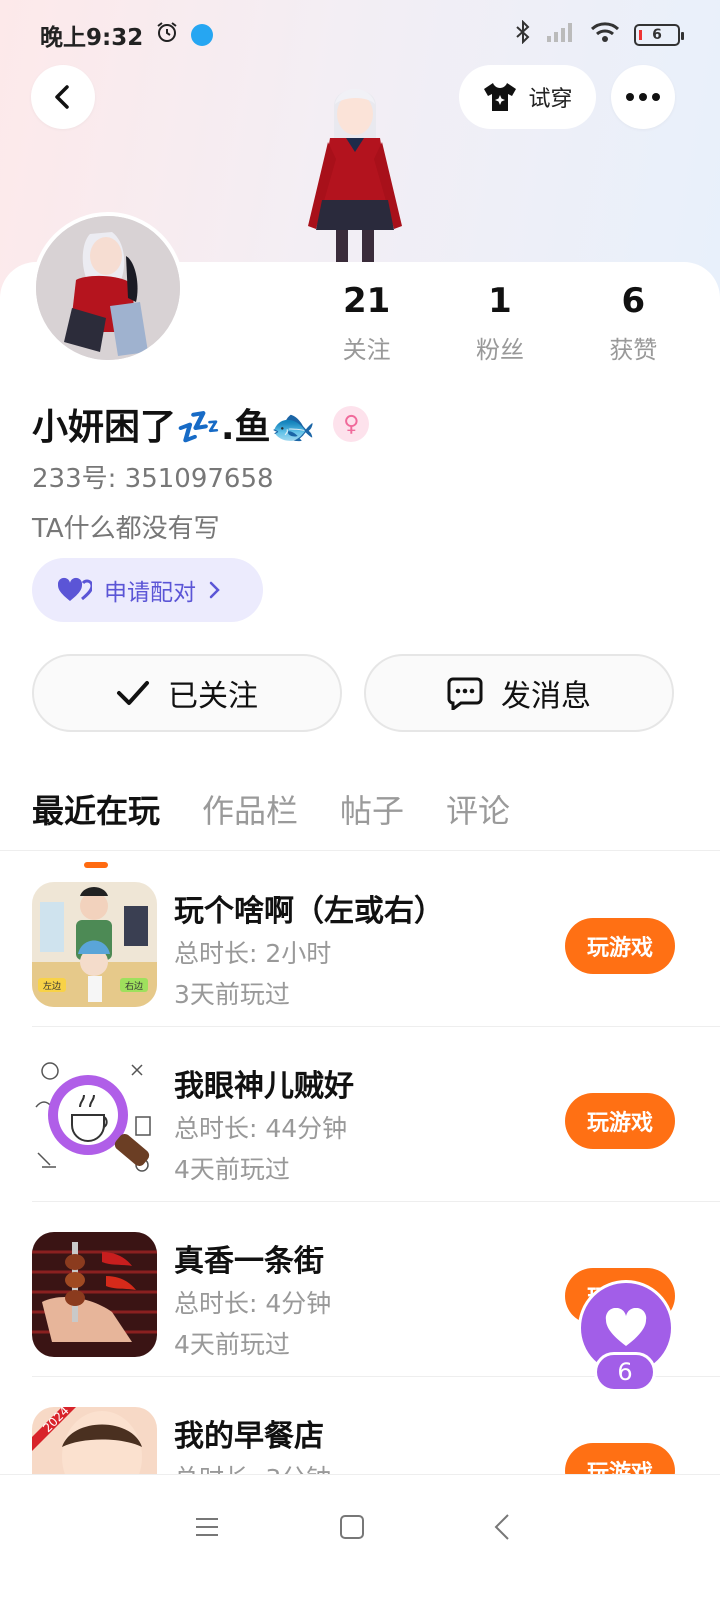 This screenshot has height=1600, width=720. Describe the element at coordinates (153, 476) in the screenshot. I see `profile-id: 233号: 351097658` at that location.